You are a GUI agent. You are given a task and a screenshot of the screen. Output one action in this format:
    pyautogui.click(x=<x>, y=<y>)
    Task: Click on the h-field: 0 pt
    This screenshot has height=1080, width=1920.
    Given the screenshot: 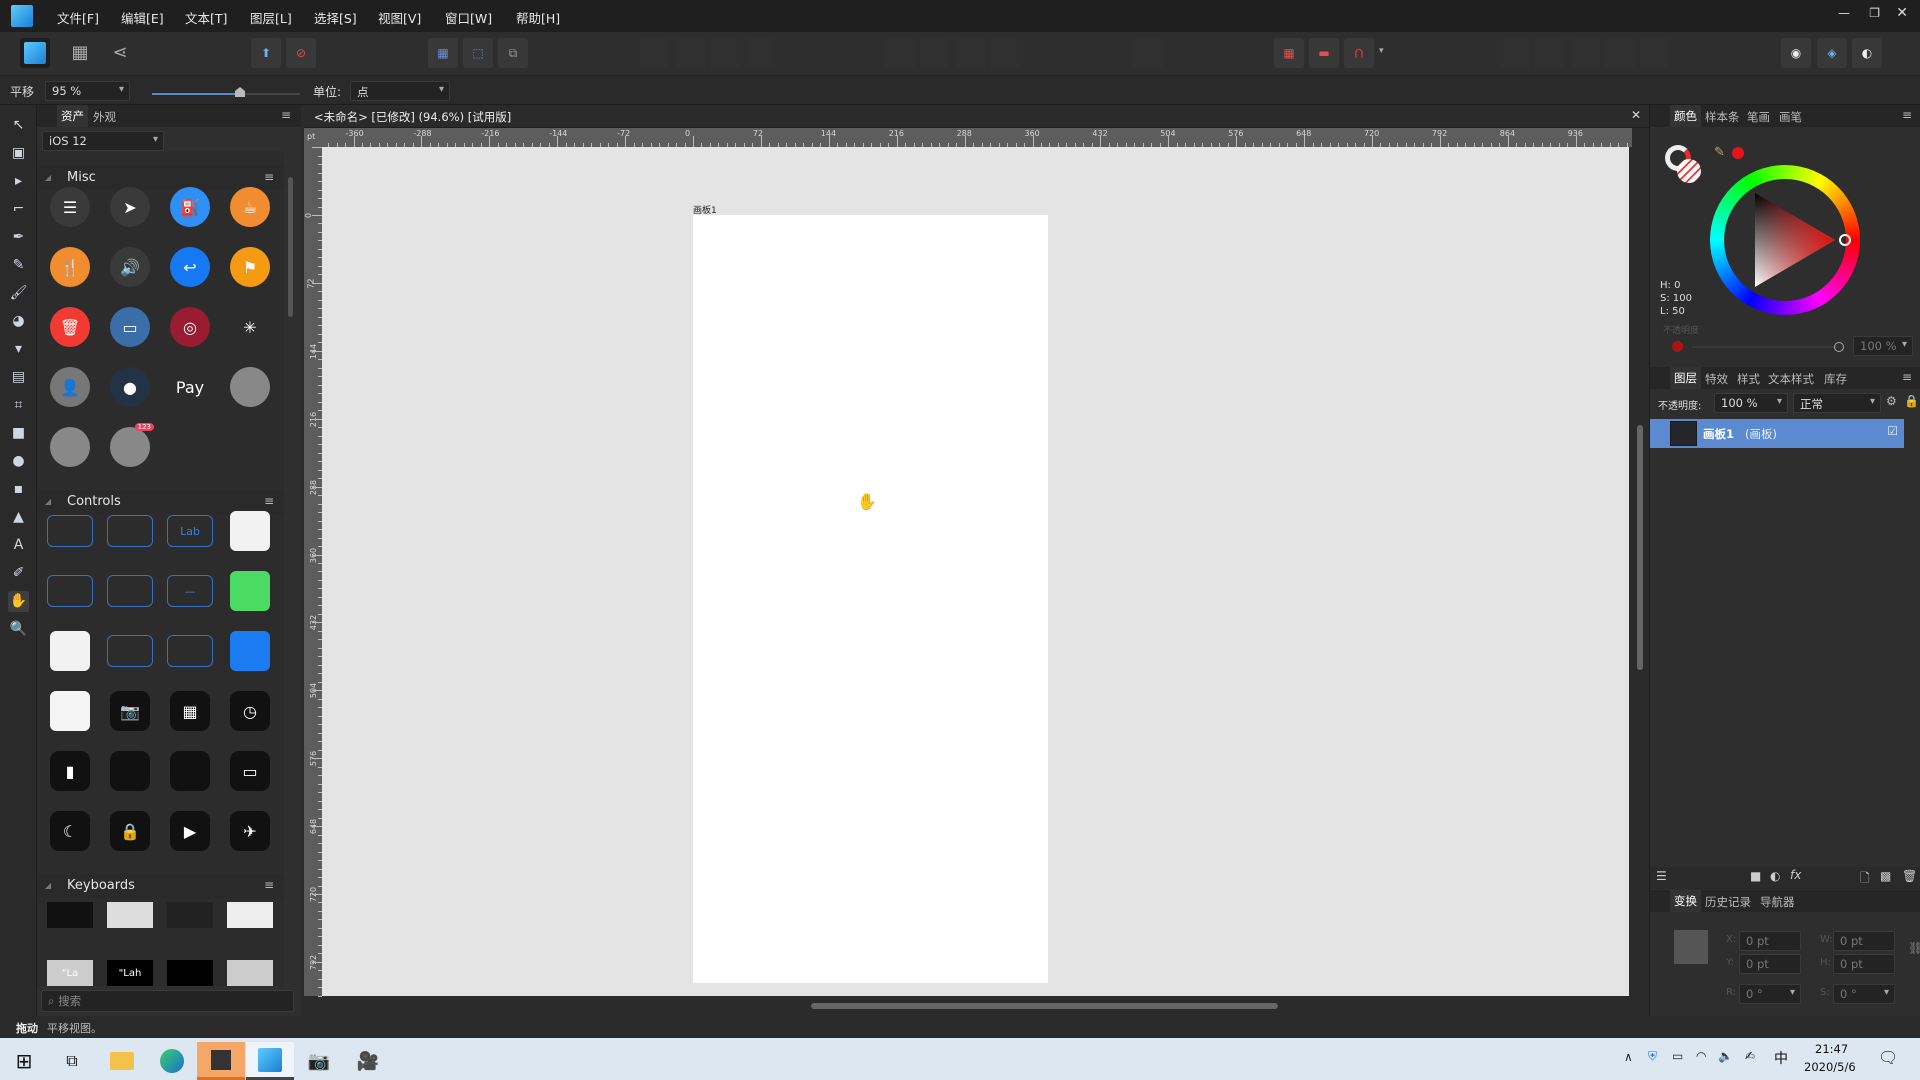 What is the action you would take?
    pyautogui.click(x=1864, y=964)
    